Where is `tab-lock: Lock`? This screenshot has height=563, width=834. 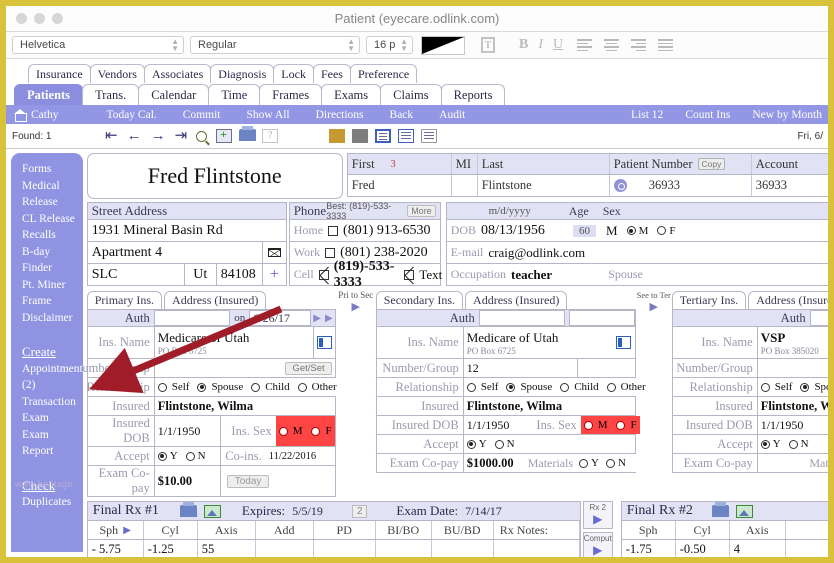
tab-lock: Lock is located at coordinates (293, 73).